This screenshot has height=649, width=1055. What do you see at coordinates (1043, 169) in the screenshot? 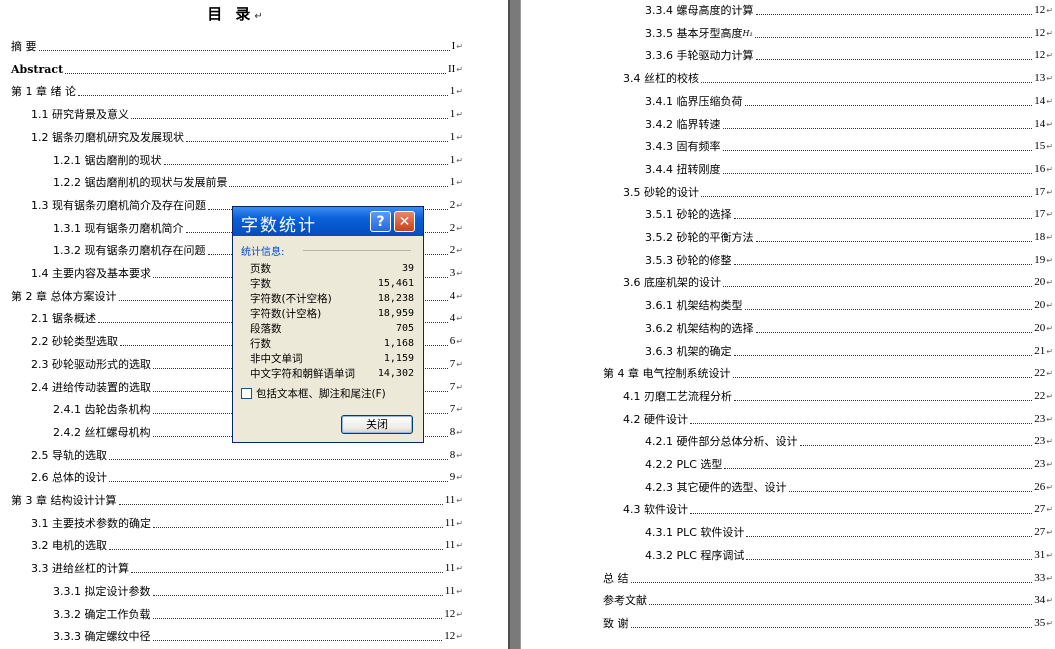
I see `toc-page-number: 16` at bounding box center [1043, 169].